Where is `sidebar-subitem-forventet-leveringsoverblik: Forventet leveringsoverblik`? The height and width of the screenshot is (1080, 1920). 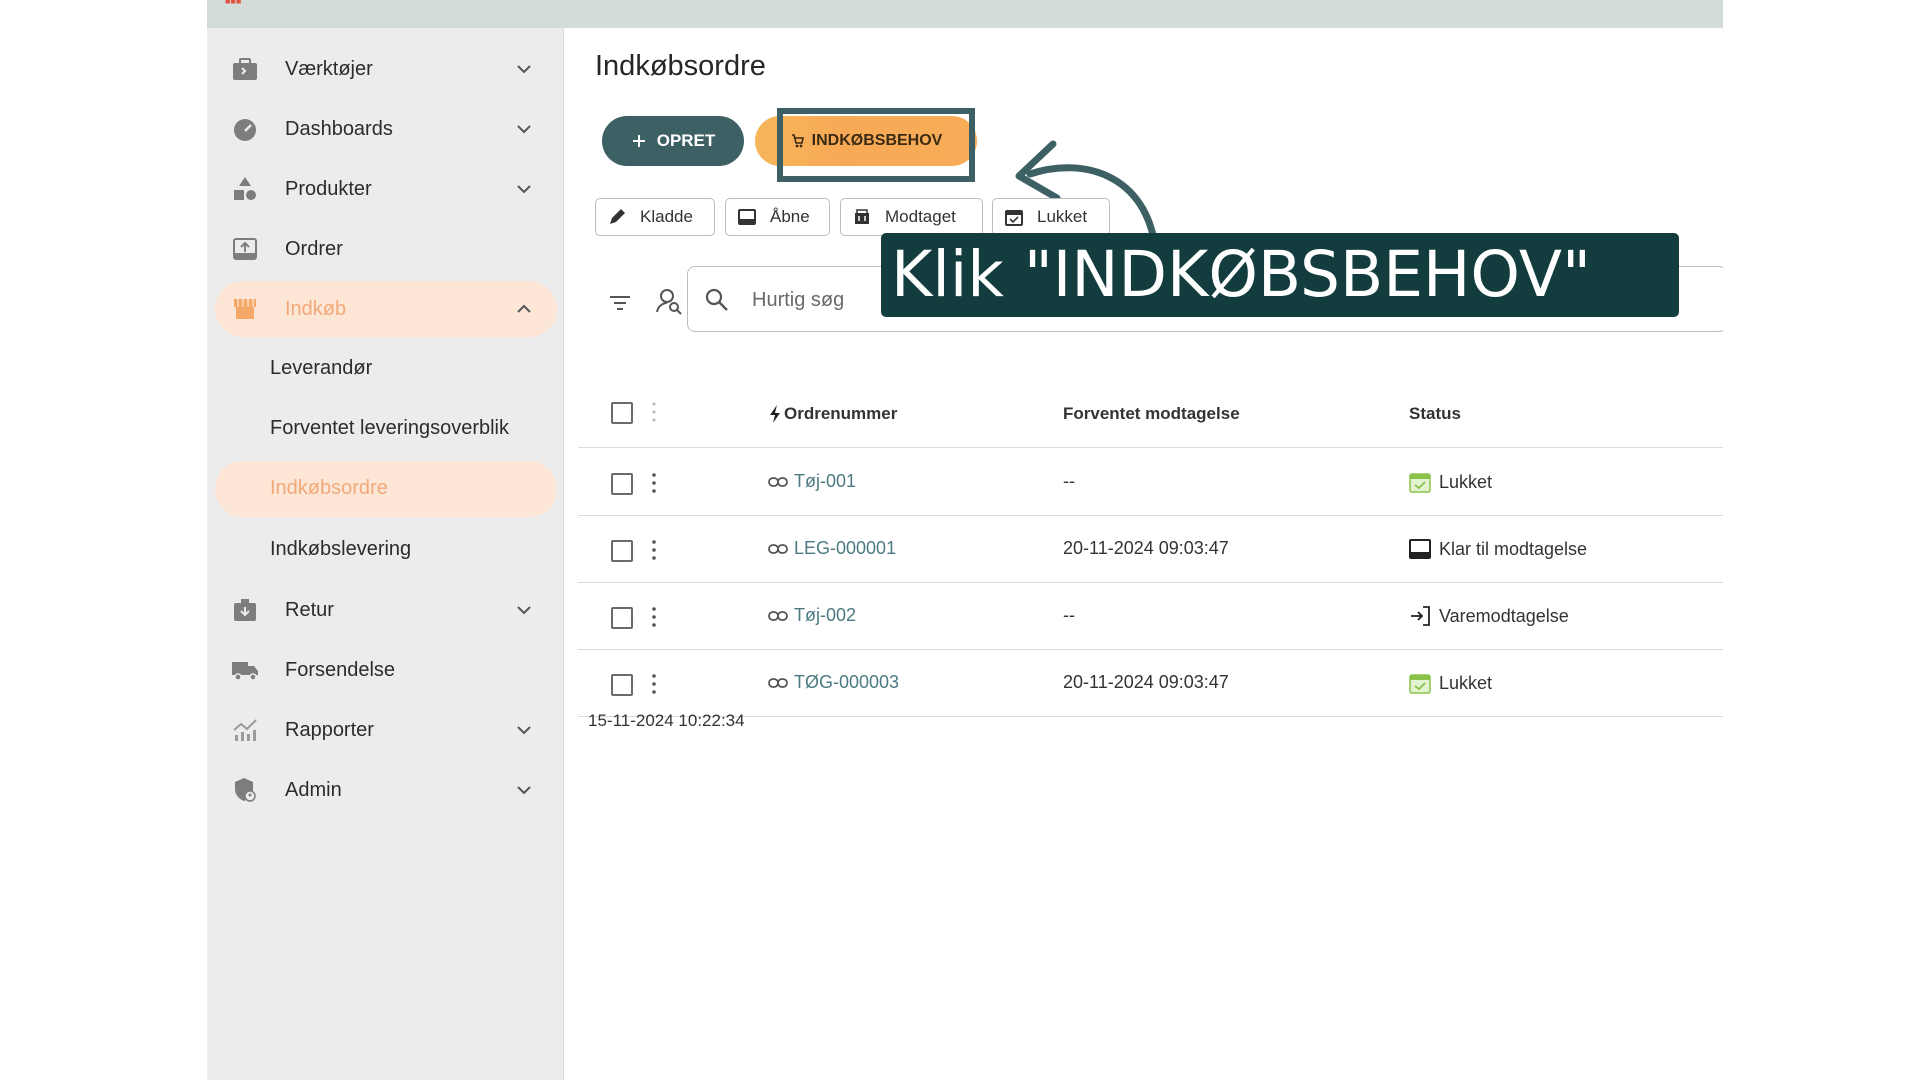 sidebar-subitem-forventet-leveringsoverblik: Forventet leveringsoverblik is located at coordinates (386, 429).